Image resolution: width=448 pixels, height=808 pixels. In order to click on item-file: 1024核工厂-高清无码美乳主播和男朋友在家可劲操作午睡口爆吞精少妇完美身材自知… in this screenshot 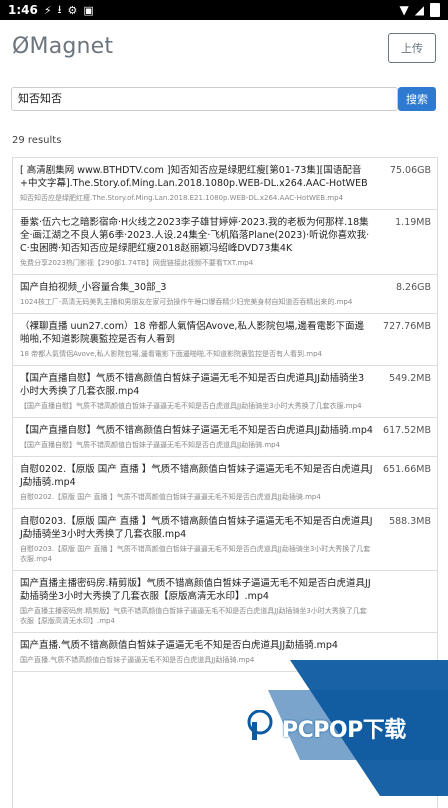, I will do `click(186, 302)`.